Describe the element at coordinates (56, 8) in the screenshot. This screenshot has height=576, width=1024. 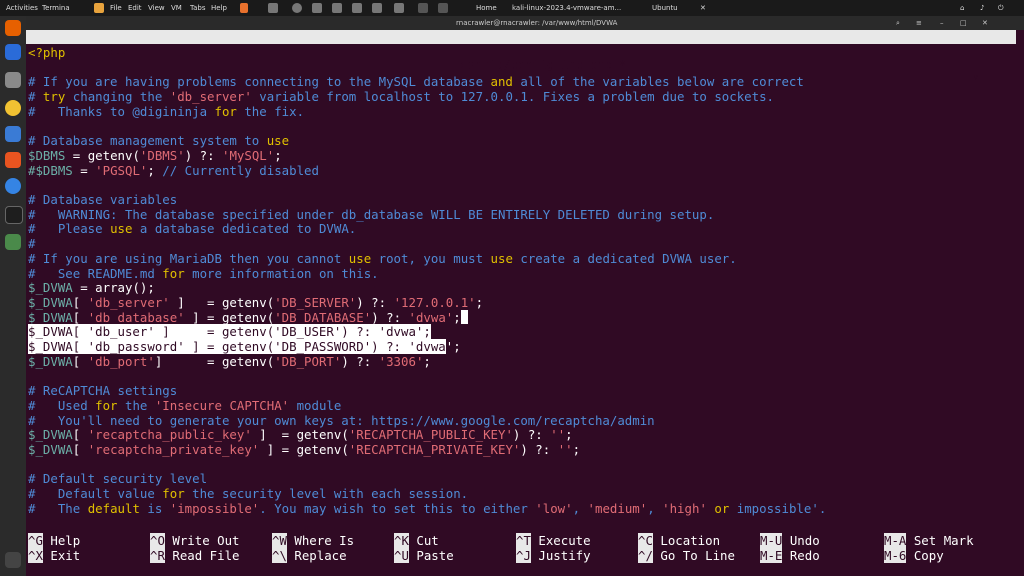
I see `terminal-app-label: Termina` at that location.